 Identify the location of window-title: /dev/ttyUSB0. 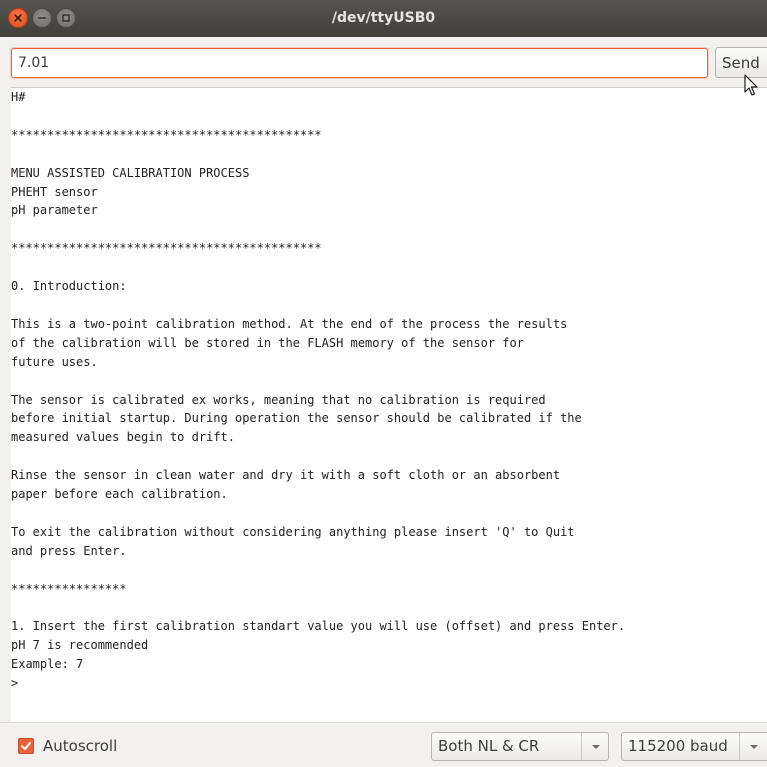
(383, 18).